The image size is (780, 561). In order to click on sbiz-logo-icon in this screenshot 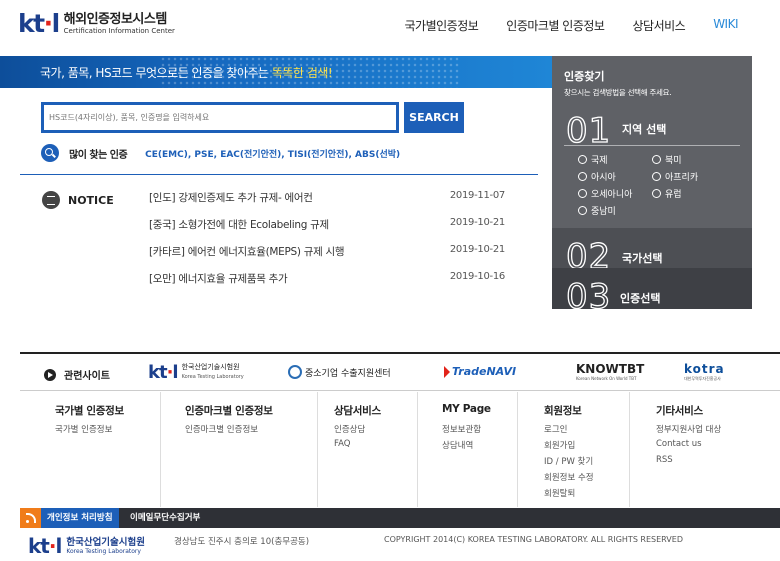, I will do `click(295, 372)`.